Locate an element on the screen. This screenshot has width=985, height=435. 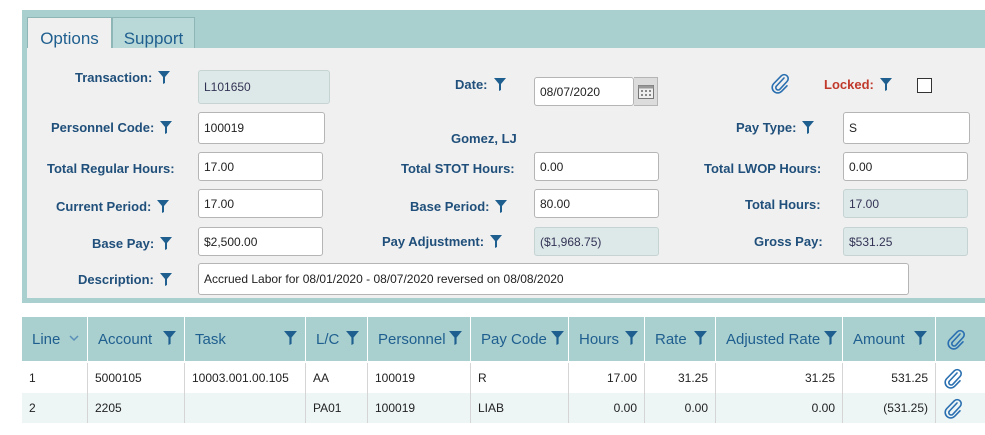
column-header-label: Amount is located at coordinates (879, 339).